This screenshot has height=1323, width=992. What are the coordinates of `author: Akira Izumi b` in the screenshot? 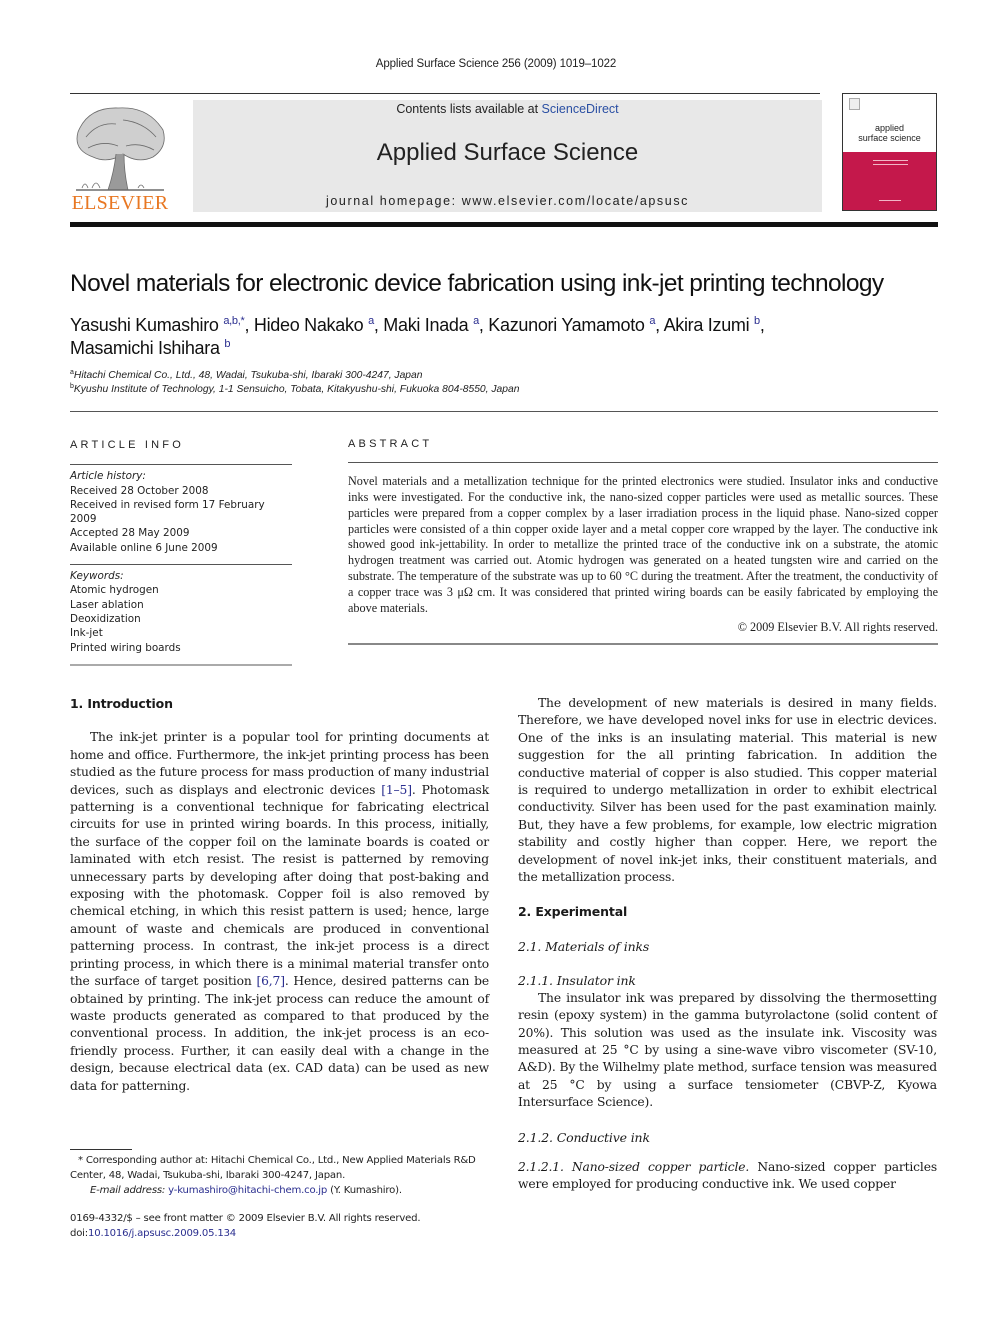 It's located at (712, 325).